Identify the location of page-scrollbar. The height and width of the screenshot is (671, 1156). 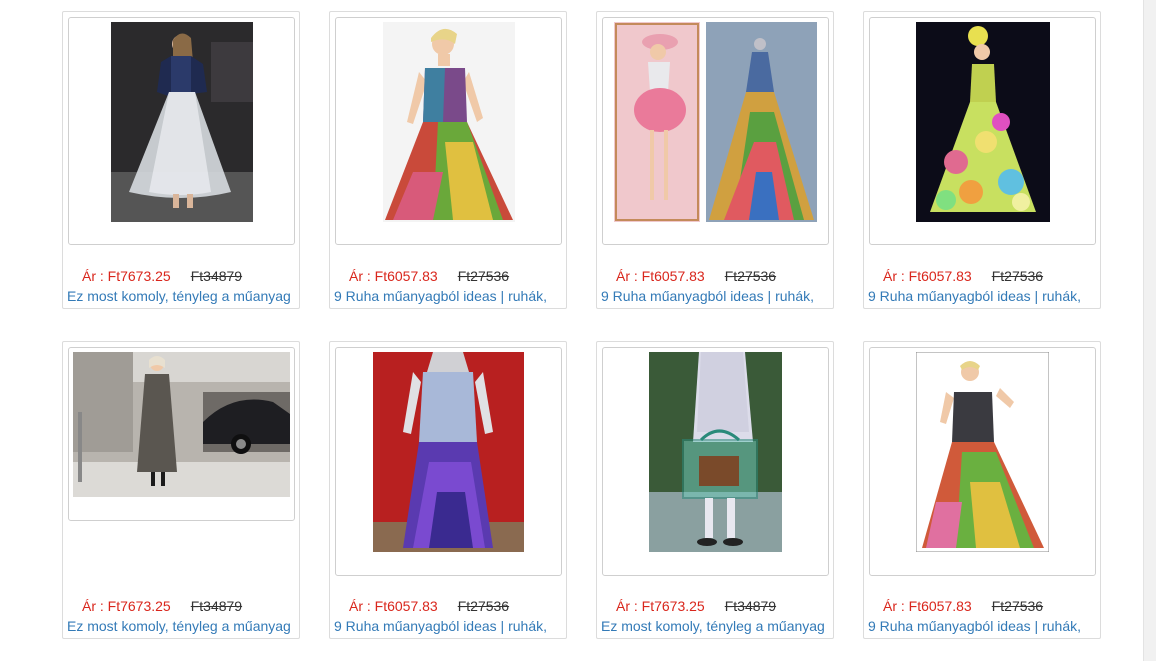
(1149, 330).